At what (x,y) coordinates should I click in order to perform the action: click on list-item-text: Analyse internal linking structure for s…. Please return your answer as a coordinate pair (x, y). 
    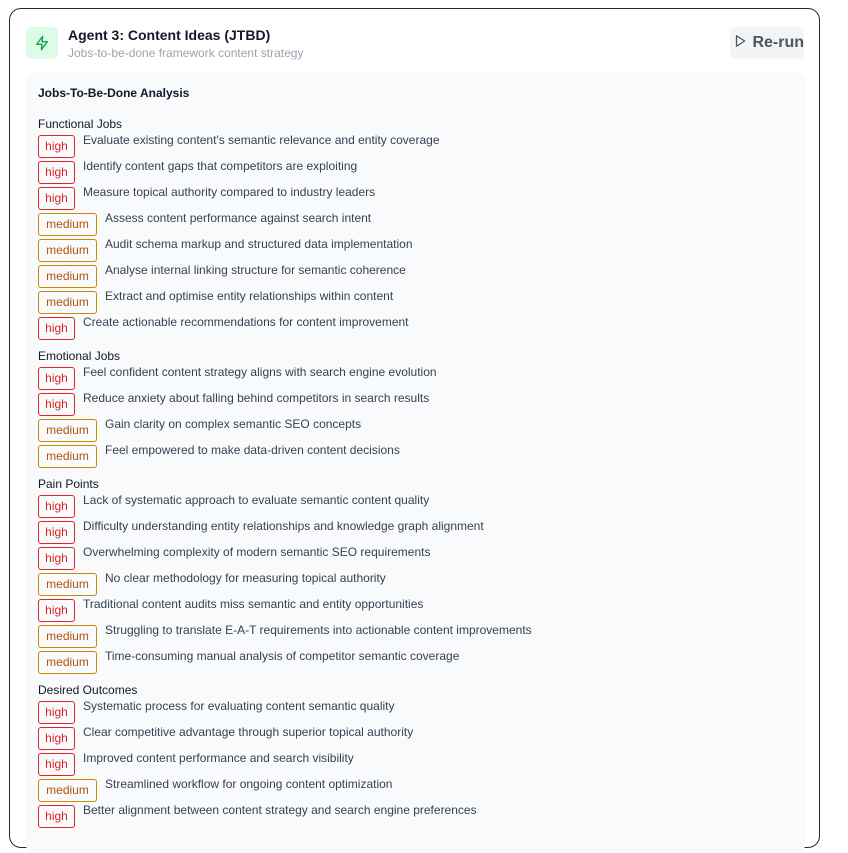
    Looking at the image, I should click on (255, 270).